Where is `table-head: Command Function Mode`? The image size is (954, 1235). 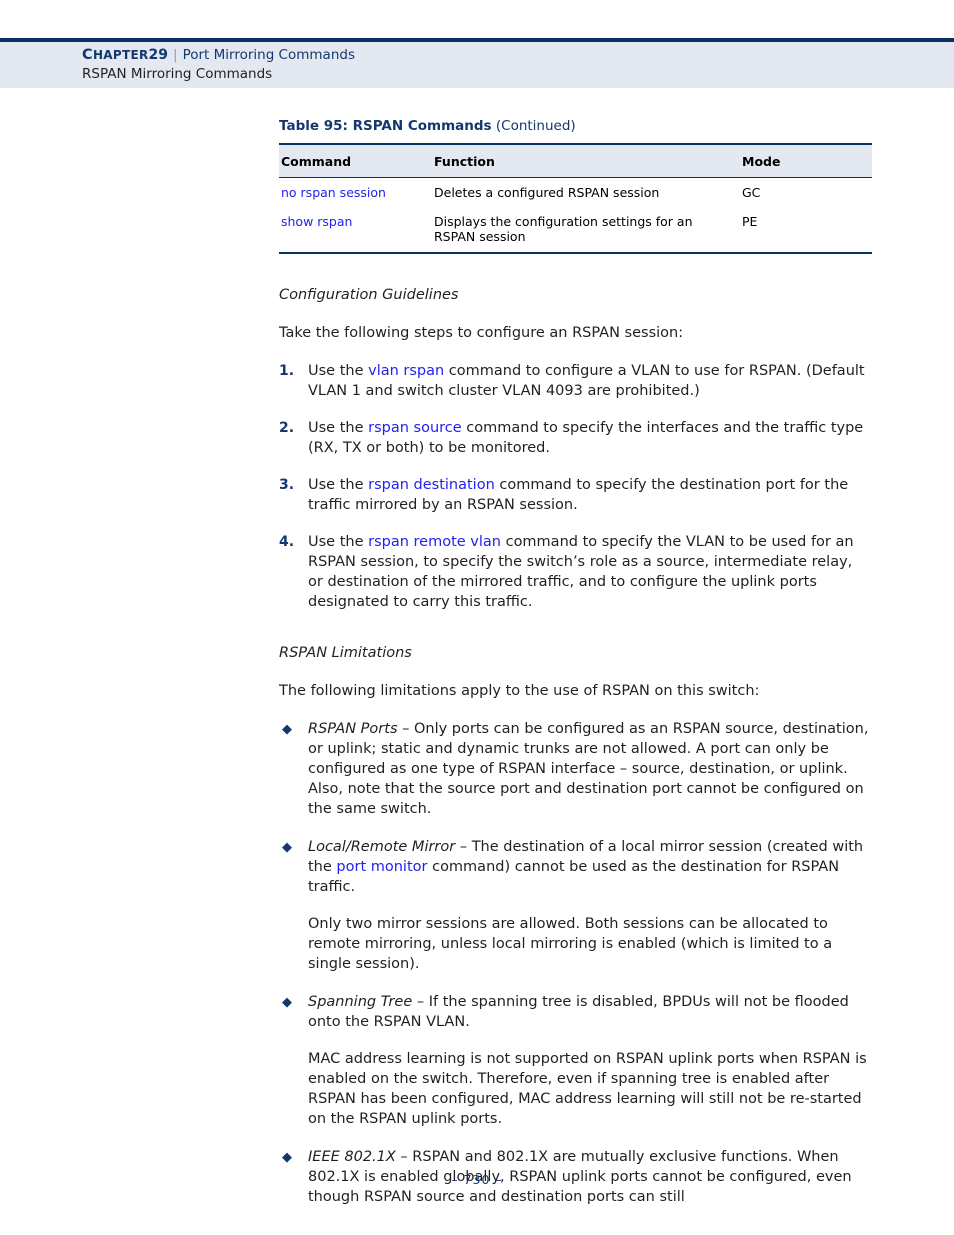 table-head: Command Function Mode is located at coordinates (575, 160).